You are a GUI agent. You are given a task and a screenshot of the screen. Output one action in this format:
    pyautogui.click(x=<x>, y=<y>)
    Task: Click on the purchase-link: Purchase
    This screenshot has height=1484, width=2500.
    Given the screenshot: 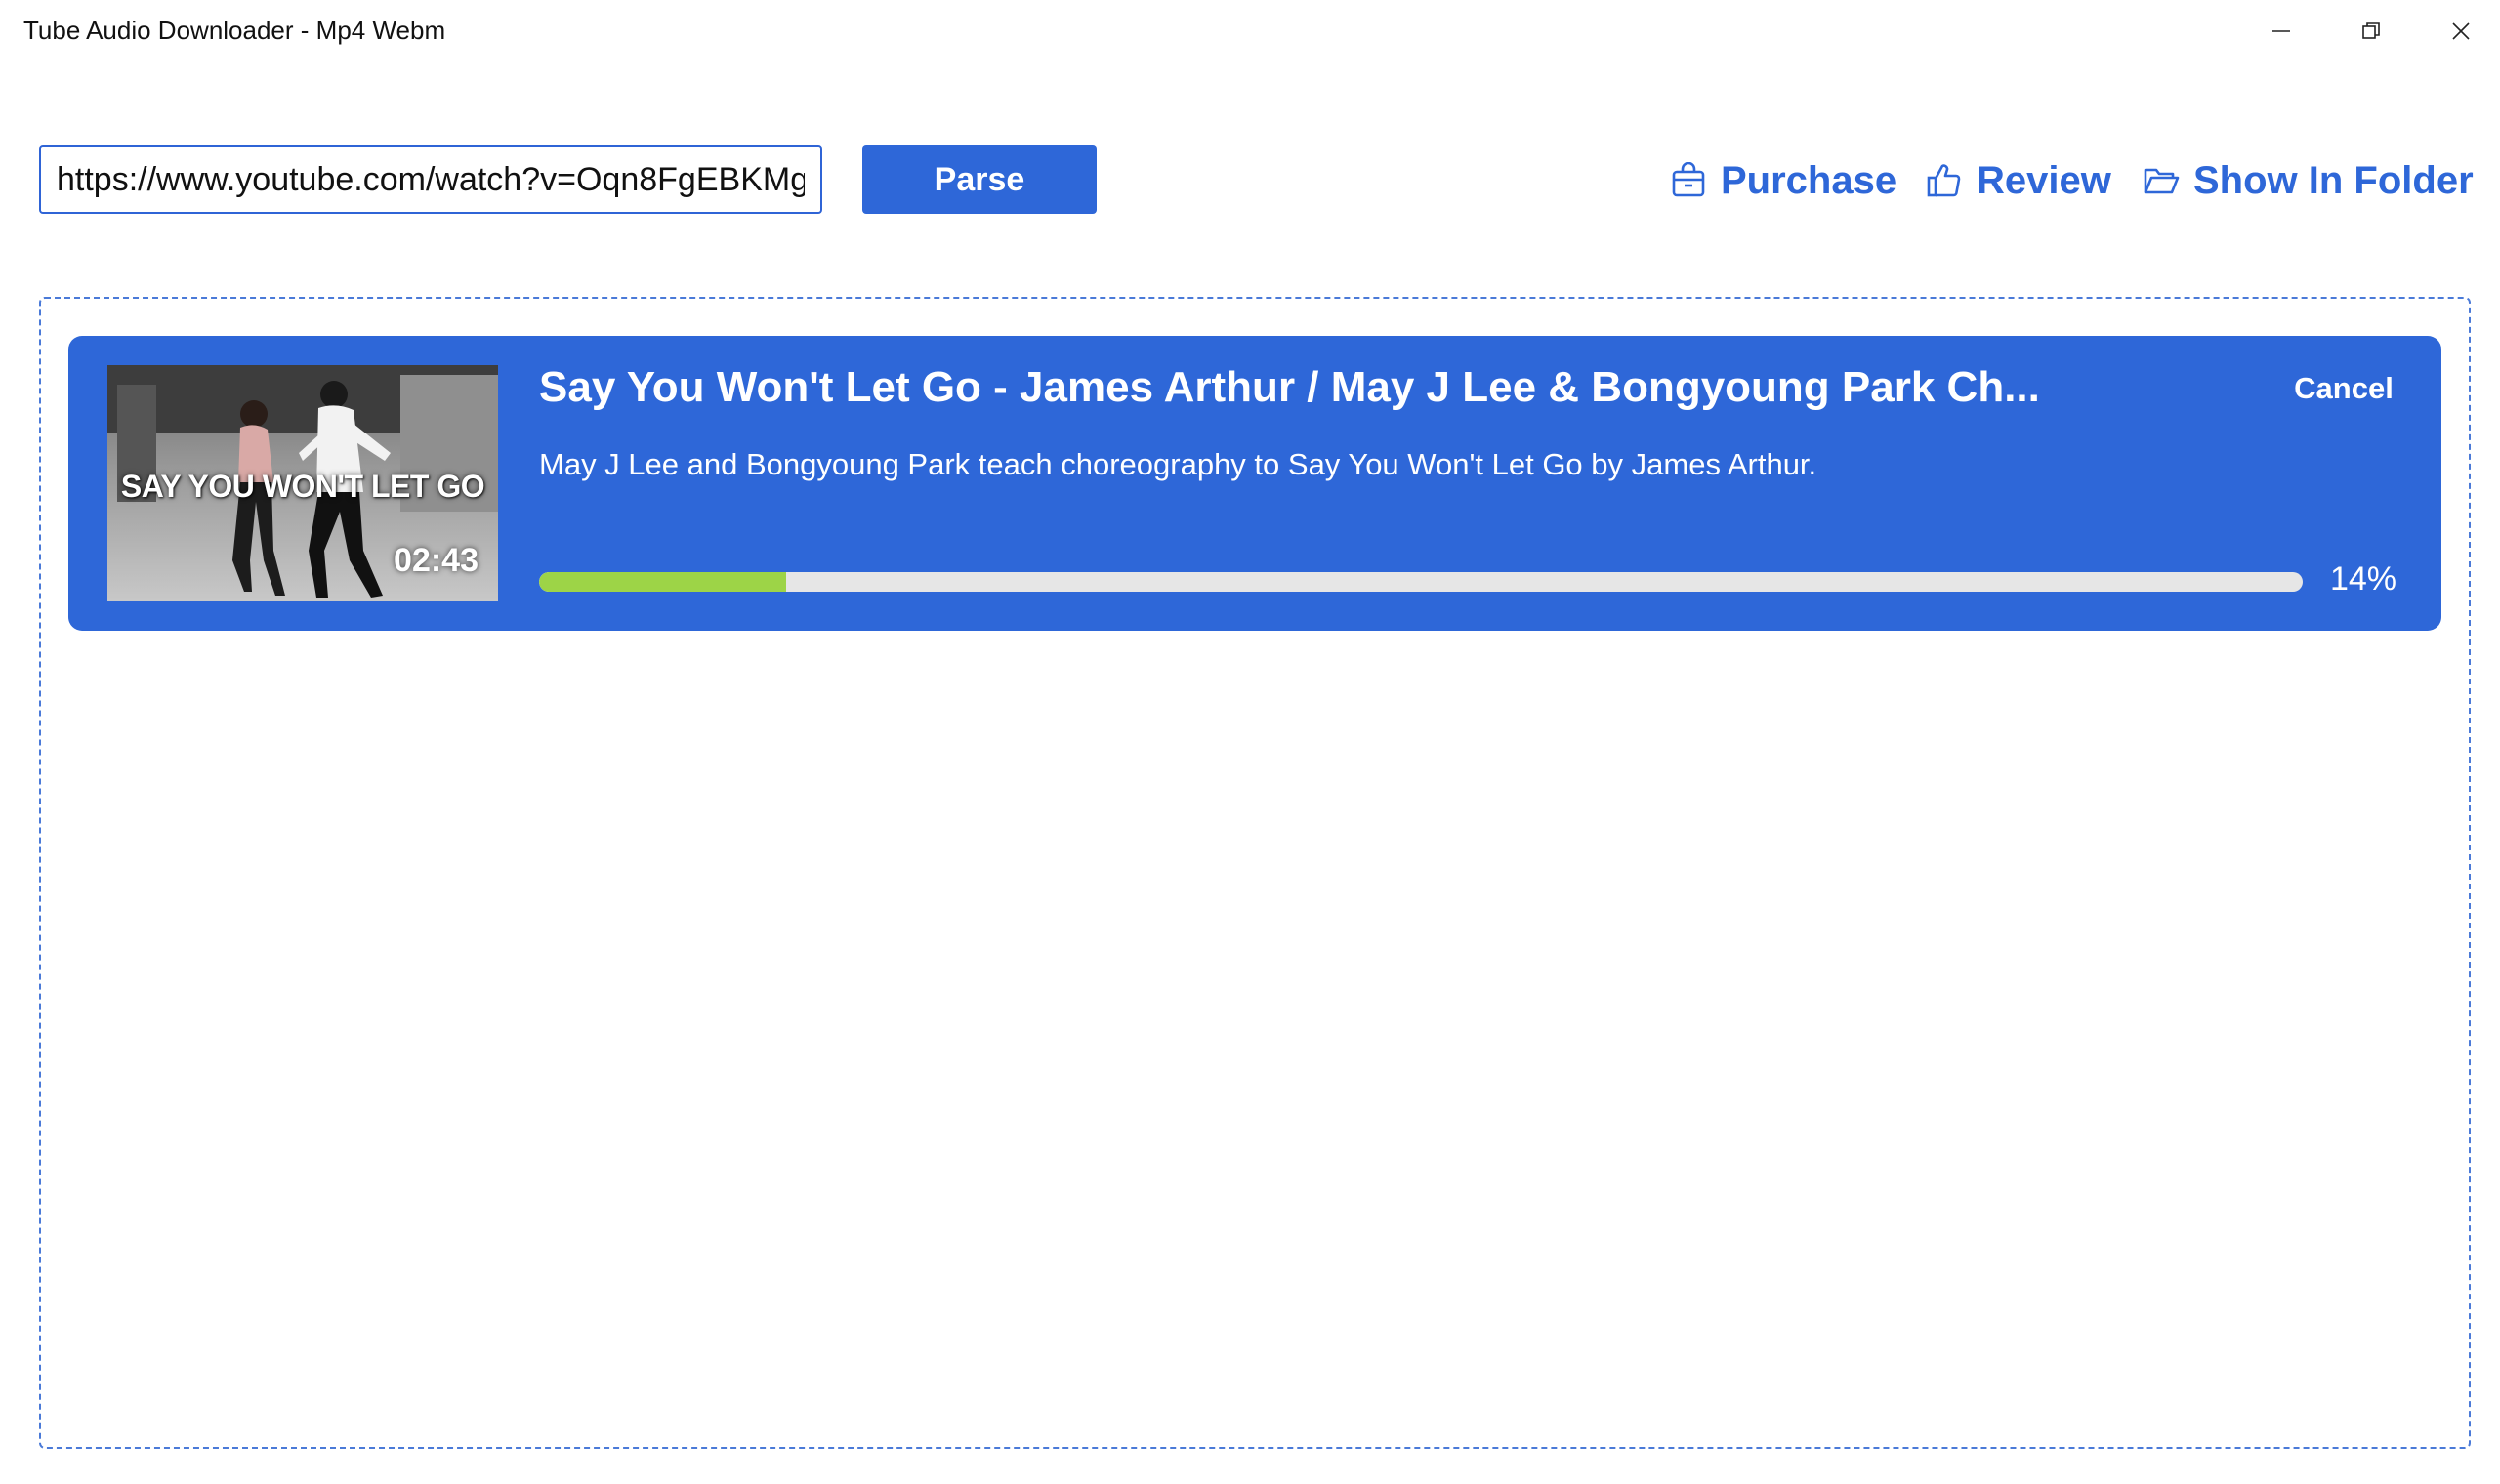 What is the action you would take?
    pyautogui.click(x=1783, y=181)
    